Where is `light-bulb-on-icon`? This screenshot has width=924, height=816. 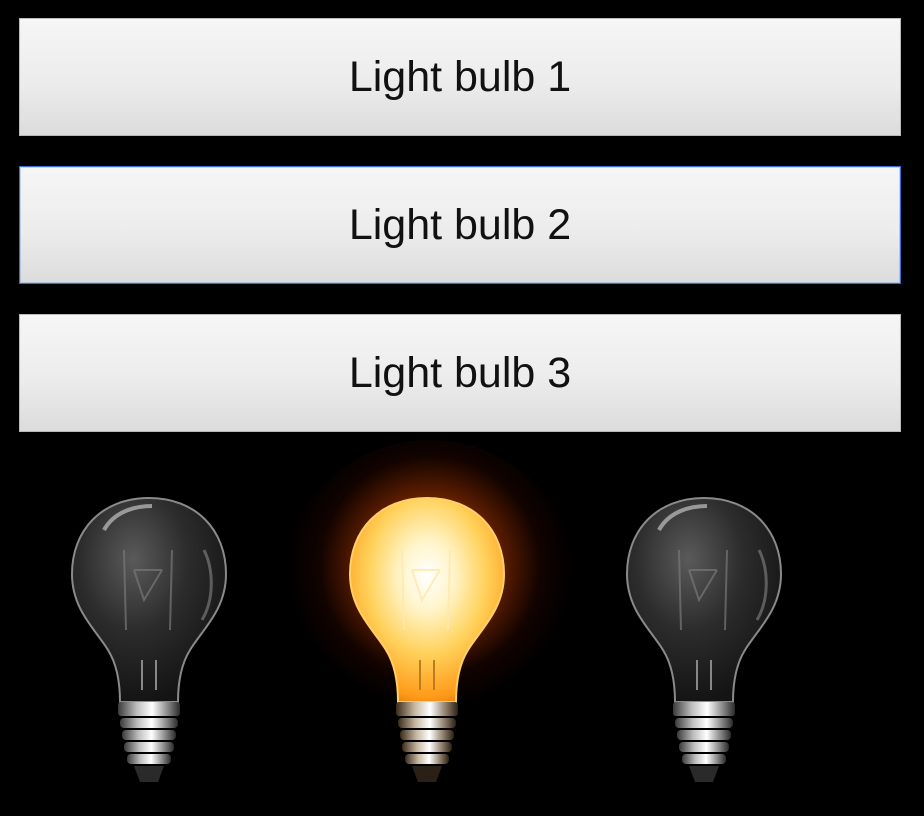
light-bulb-on-icon is located at coordinates (427, 639).